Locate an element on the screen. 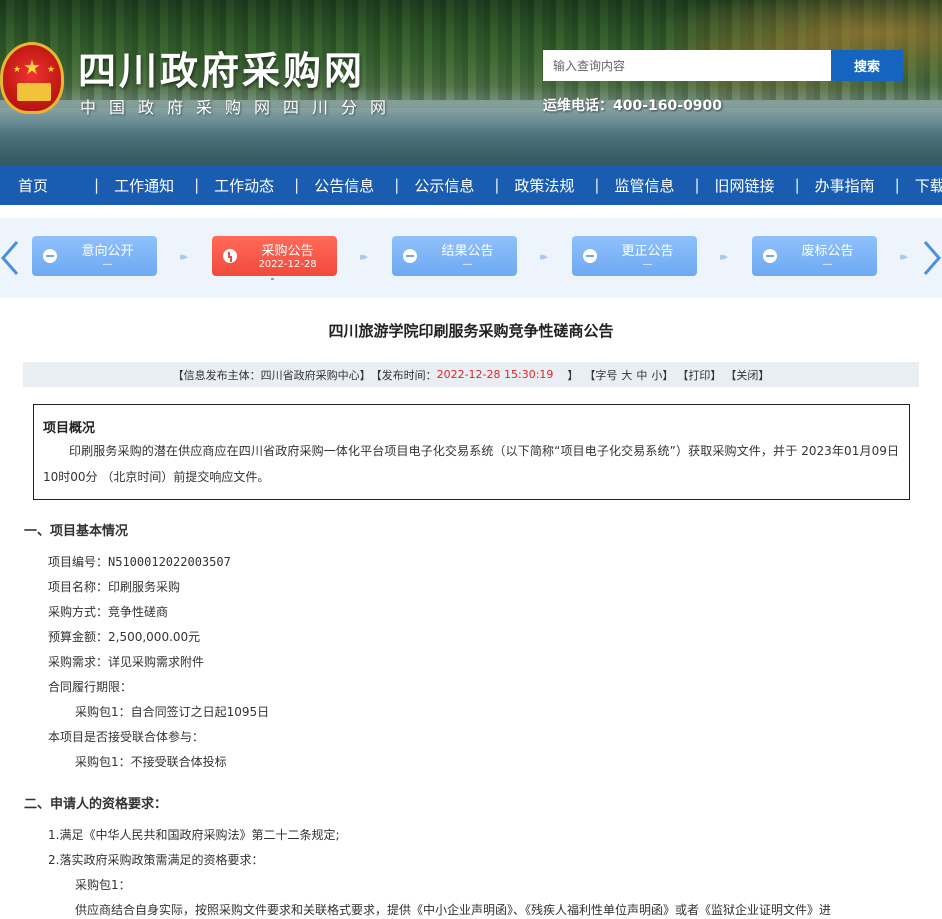 Image resolution: width=942 pixels, height=919 pixels. nav-item-publicity: 公示信息 is located at coordinates (444, 185).